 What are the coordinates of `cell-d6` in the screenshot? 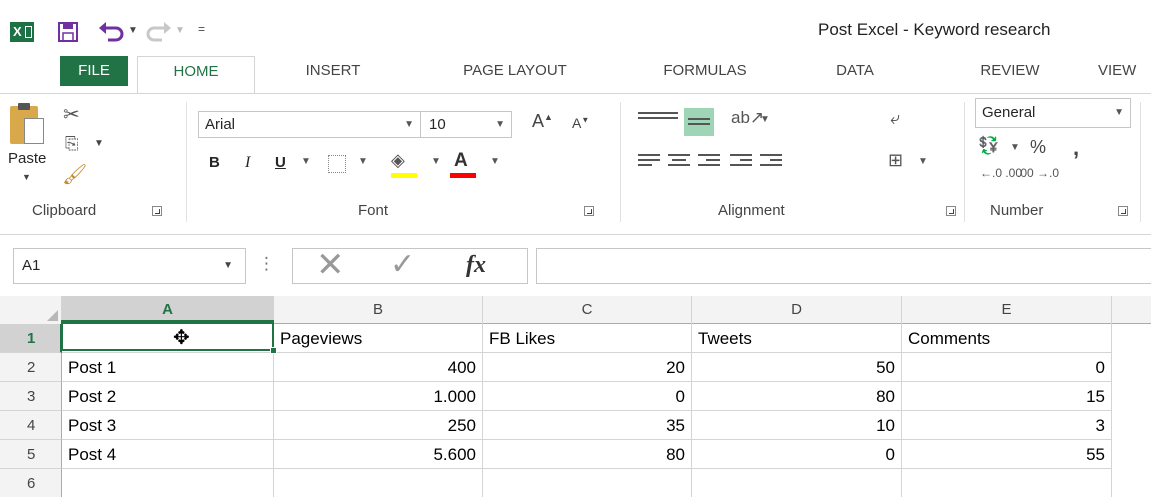 It's located at (797, 483).